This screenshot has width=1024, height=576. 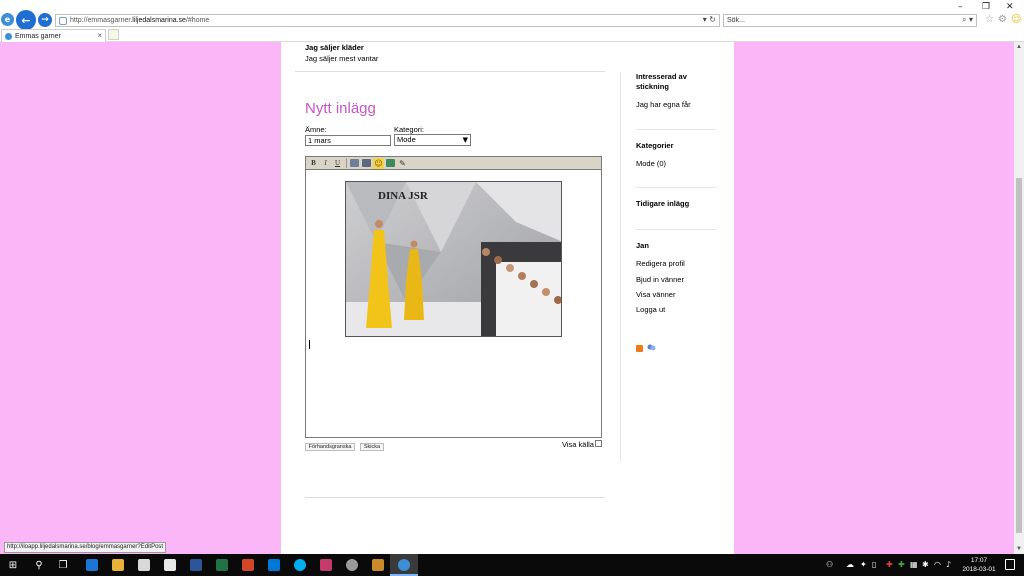 What do you see at coordinates (39, 565) in the screenshot?
I see `search-icon: ⚲` at bounding box center [39, 565].